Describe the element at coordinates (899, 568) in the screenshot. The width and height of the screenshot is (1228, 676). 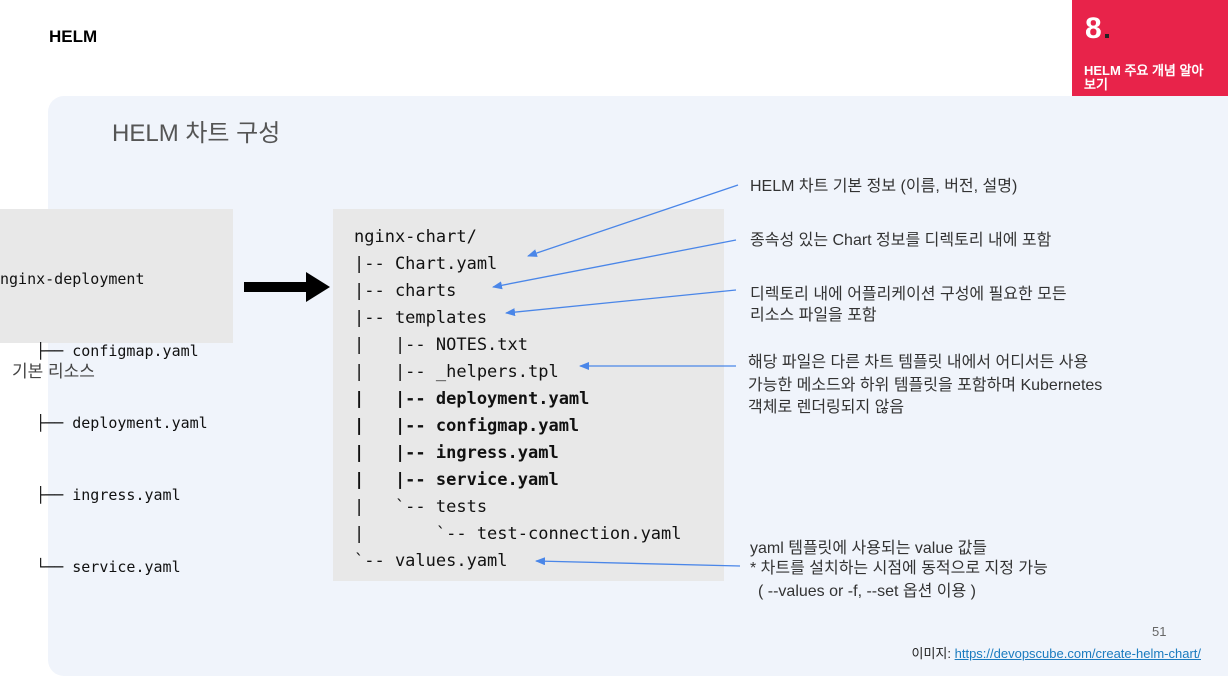
I see `note-values-line2: * 차트를 설치하는 시점에 동적으로 지정 가능` at that location.